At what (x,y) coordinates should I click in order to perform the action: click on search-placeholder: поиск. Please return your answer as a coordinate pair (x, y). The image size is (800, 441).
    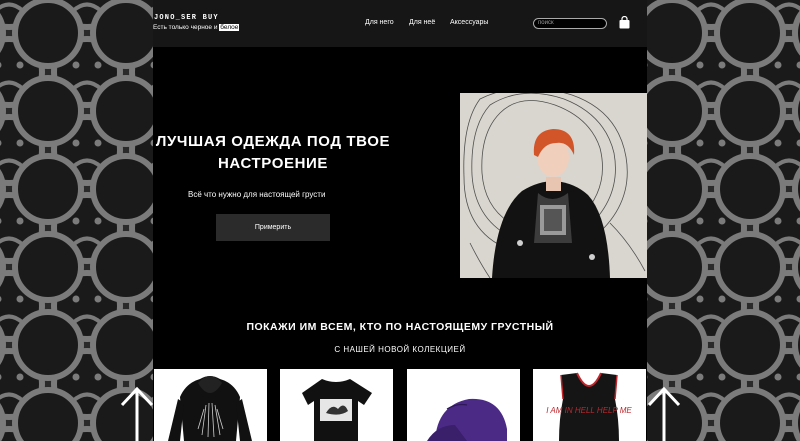
    Looking at the image, I should click on (546, 23).